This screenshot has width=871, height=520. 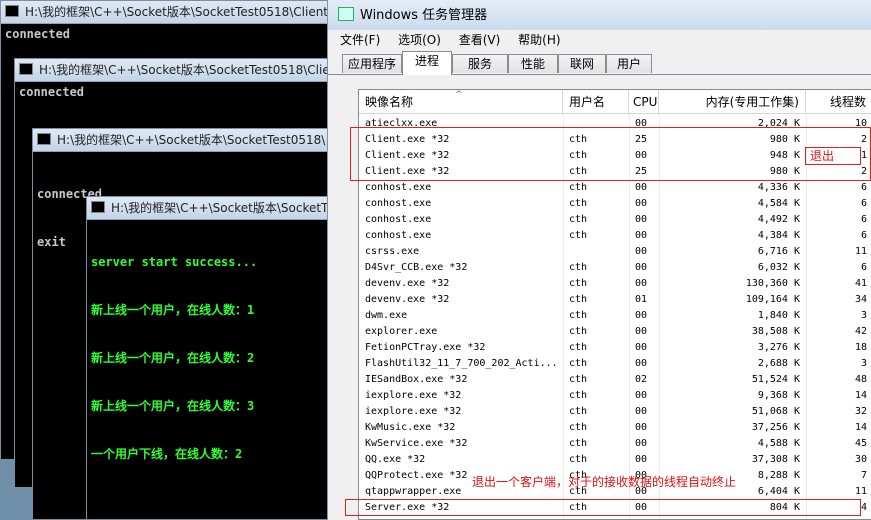 What do you see at coordinates (173, 358) in the screenshot?
I see `console-line: 新上线一个用户，在线人数：2` at bounding box center [173, 358].